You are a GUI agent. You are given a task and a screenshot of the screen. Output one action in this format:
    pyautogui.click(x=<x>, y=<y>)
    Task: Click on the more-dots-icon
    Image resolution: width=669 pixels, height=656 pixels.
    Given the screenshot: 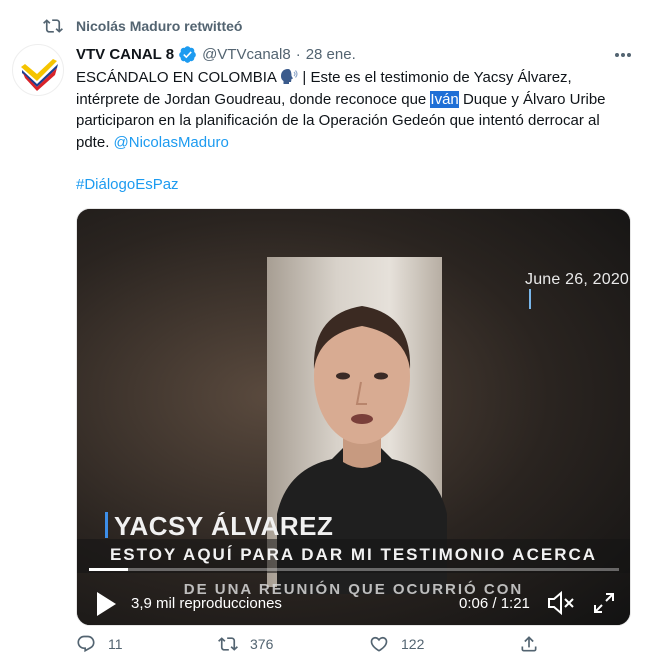 What is the action you would take?
    pyautogui.click(x=623, y=55)
    